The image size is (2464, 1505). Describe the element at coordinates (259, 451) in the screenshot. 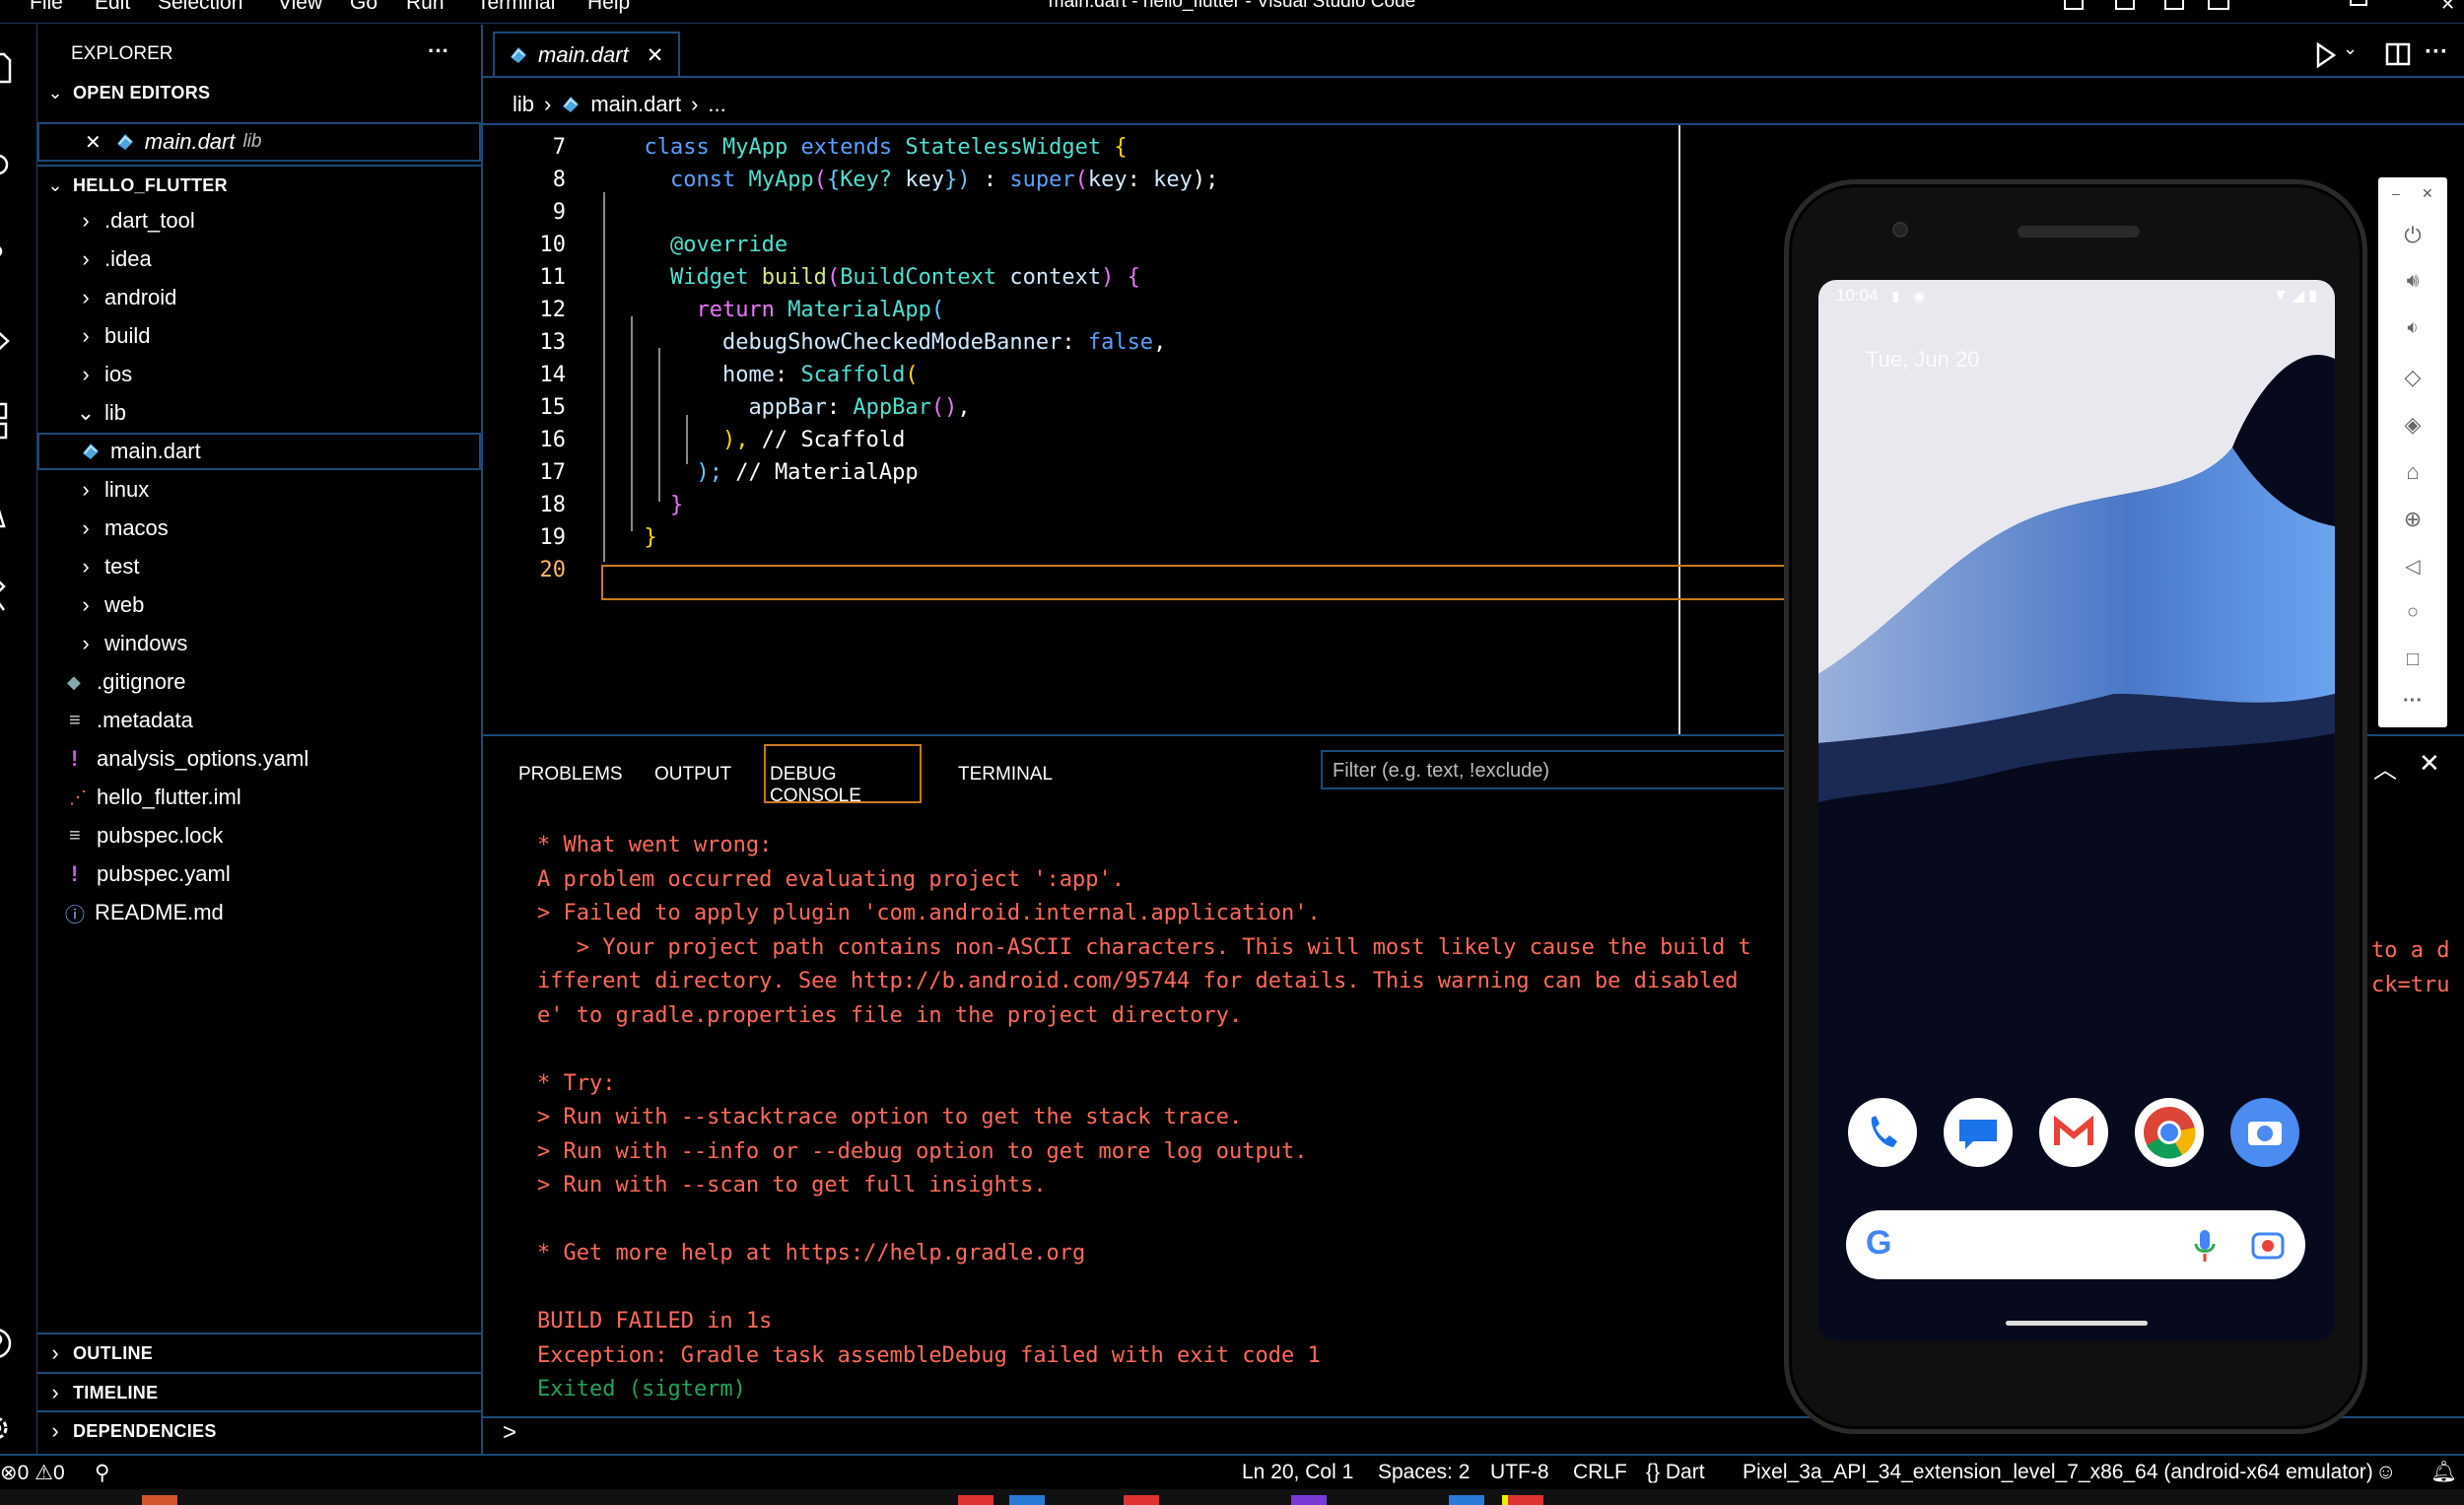

I see `tree-file-main-dart: main.dart` at that location.